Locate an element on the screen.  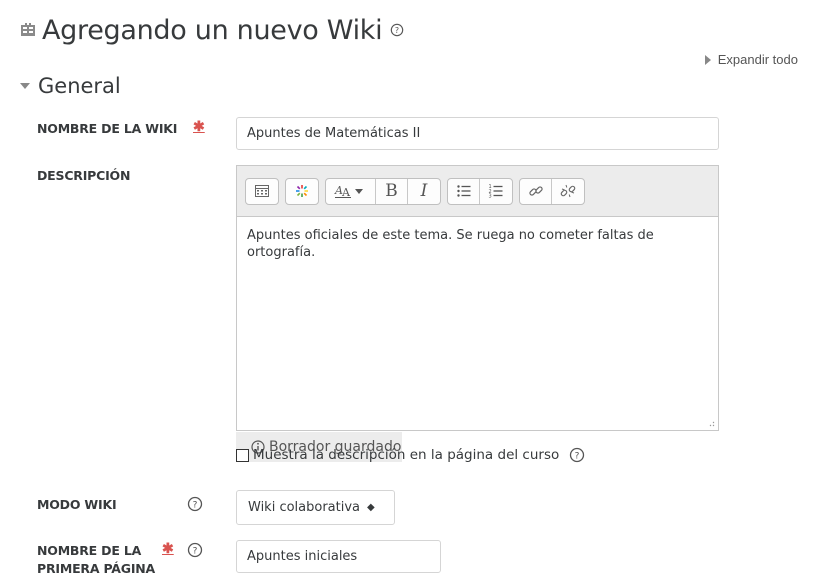
page-header: Agregando un nuevo Wiki ? is located at coordinates (212, 30).